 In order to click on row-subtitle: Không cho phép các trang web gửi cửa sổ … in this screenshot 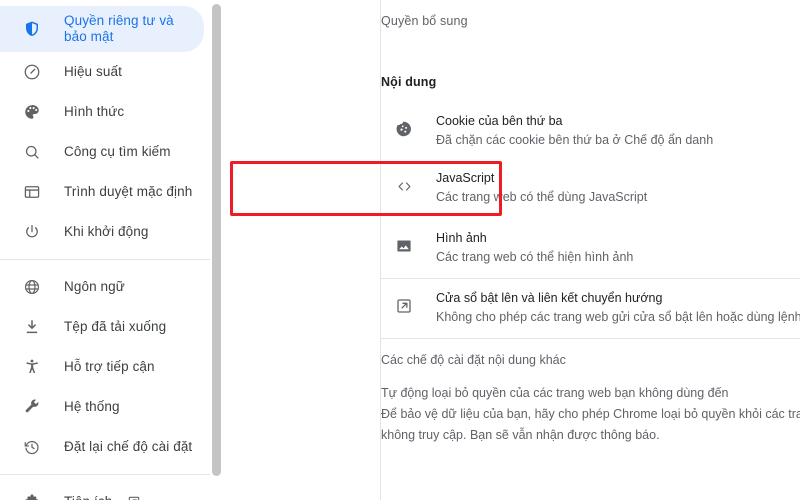, I will do `click(618, 317)`.